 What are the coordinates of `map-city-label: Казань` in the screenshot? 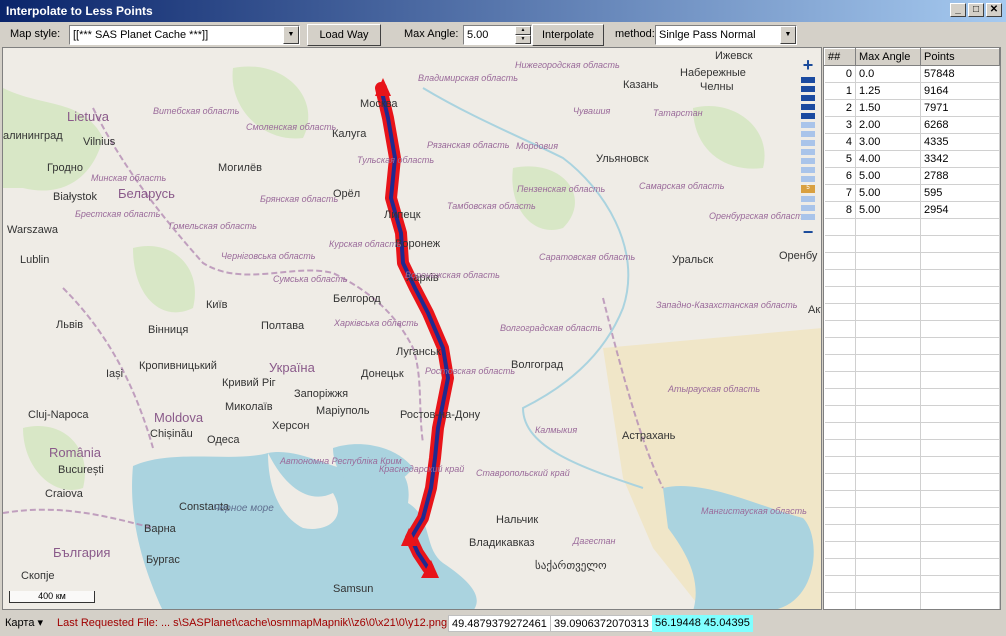 It's located at (641, 85).